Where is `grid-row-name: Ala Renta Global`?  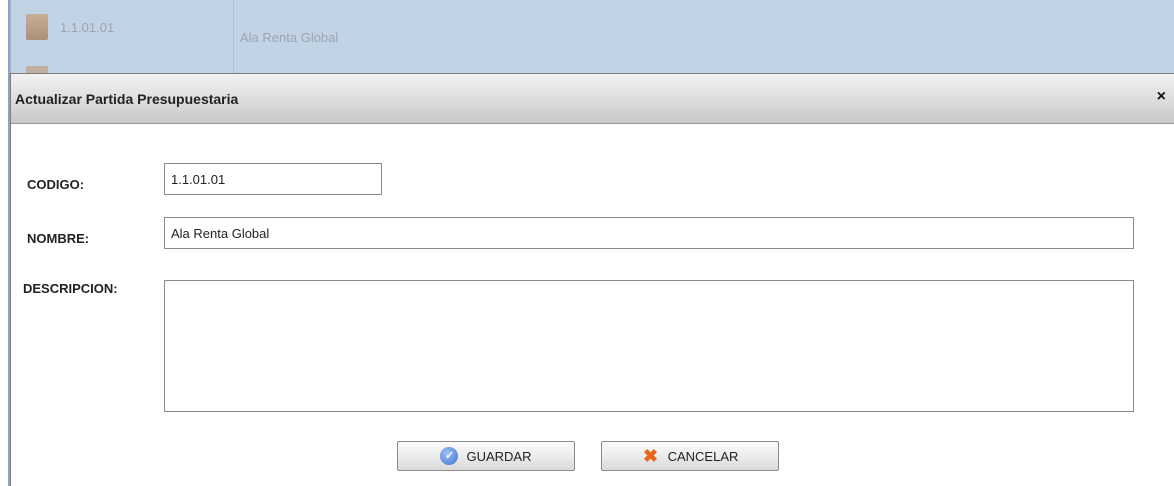
grid-row-name: Ala Renta Global is located at coordinates (289, 37).